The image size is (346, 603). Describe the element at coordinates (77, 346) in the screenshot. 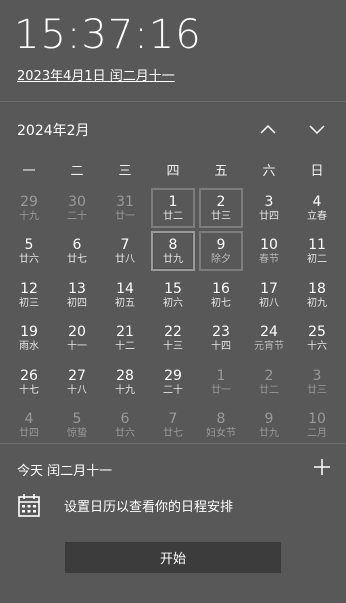

I see `lunar-date-label: 十一` at that location.